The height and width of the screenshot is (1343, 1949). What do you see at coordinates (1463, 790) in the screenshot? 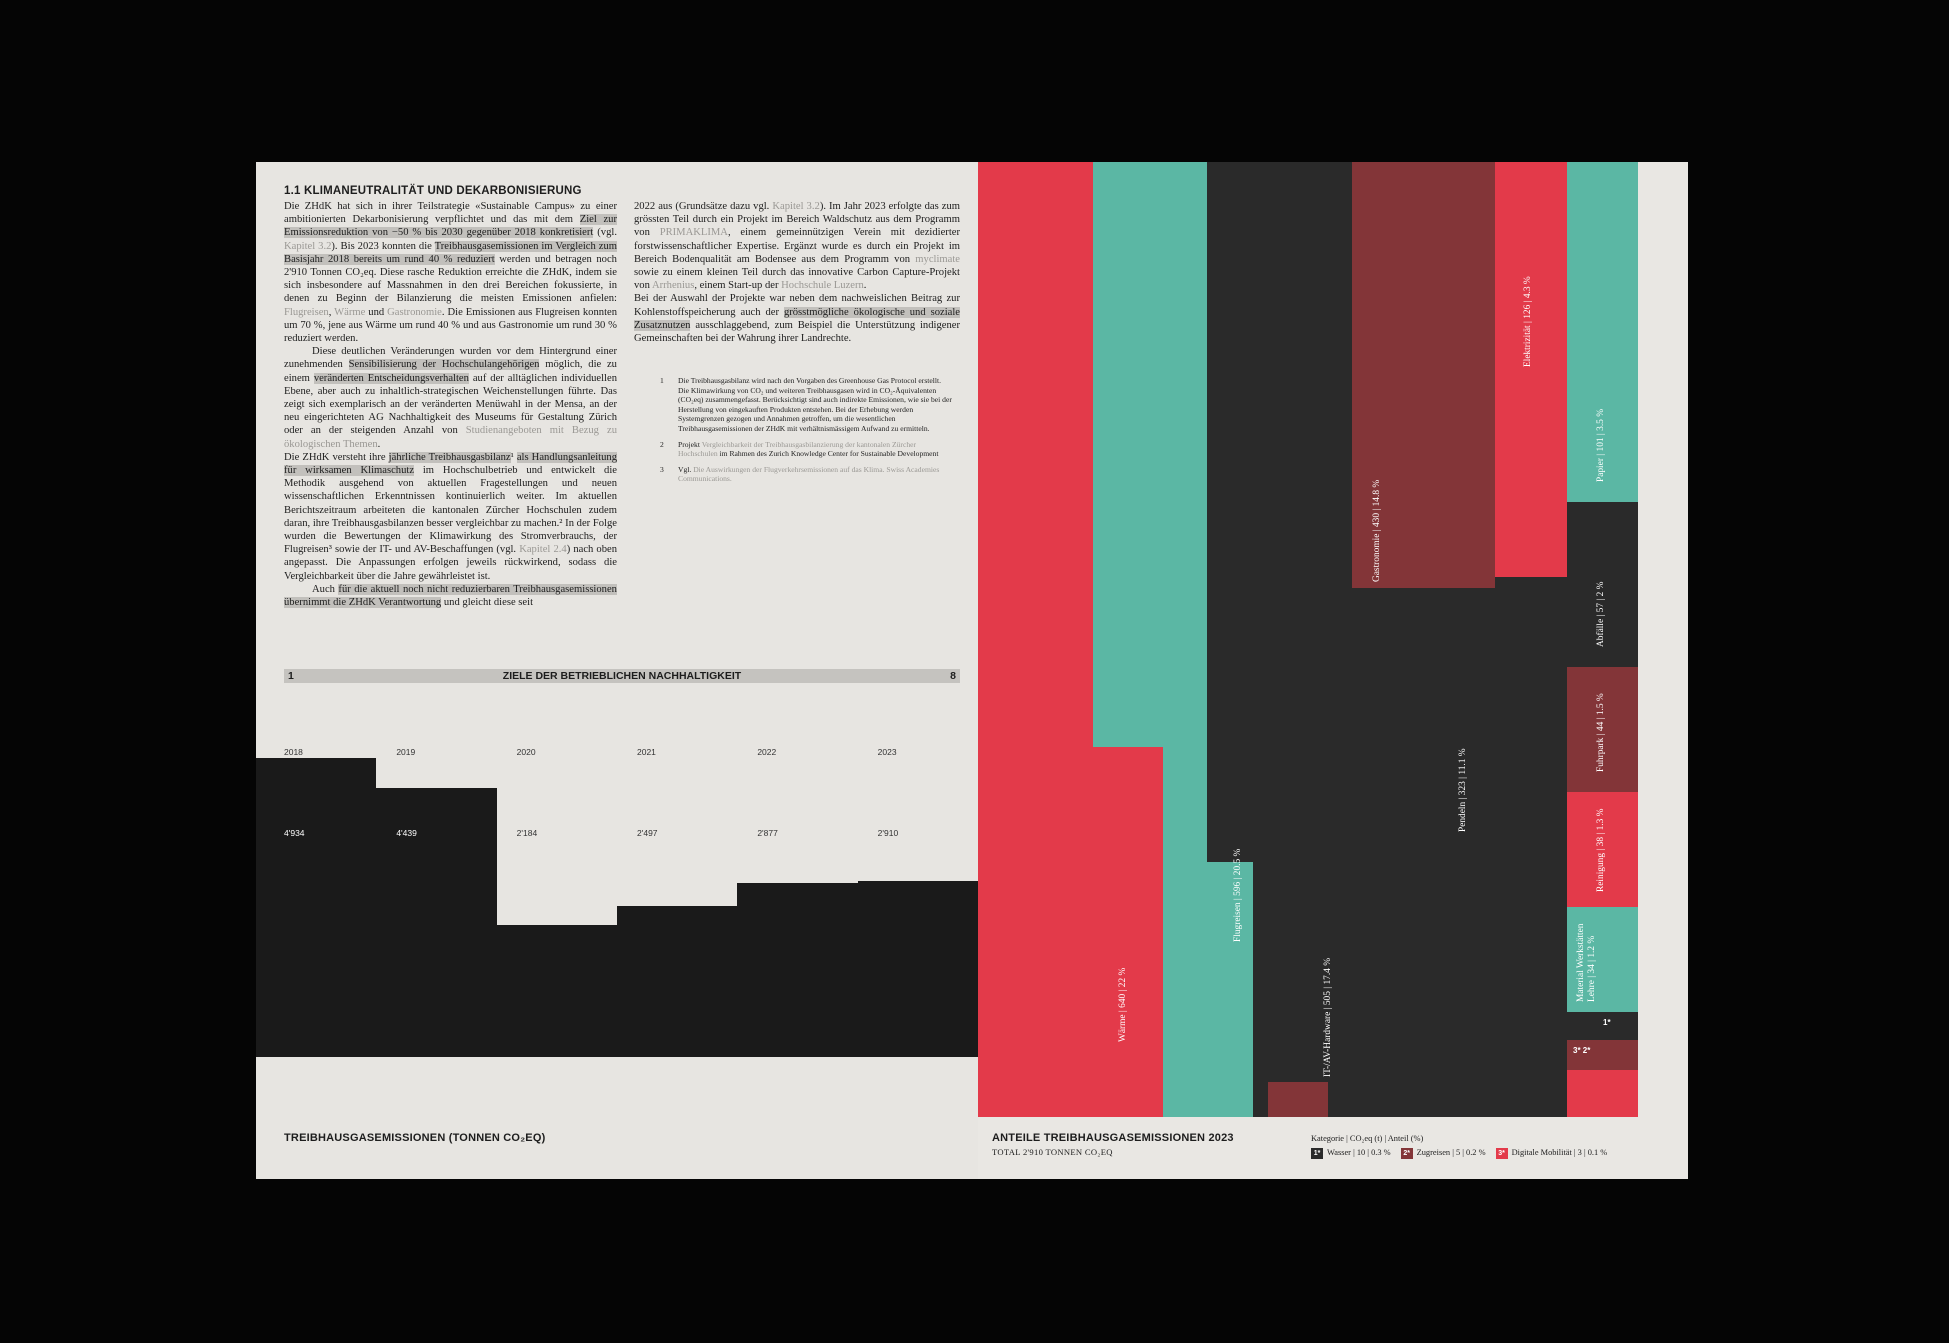
I see `category-label: Pendeln | 323 | 11.1 %` at bounding box center [1463, 790].